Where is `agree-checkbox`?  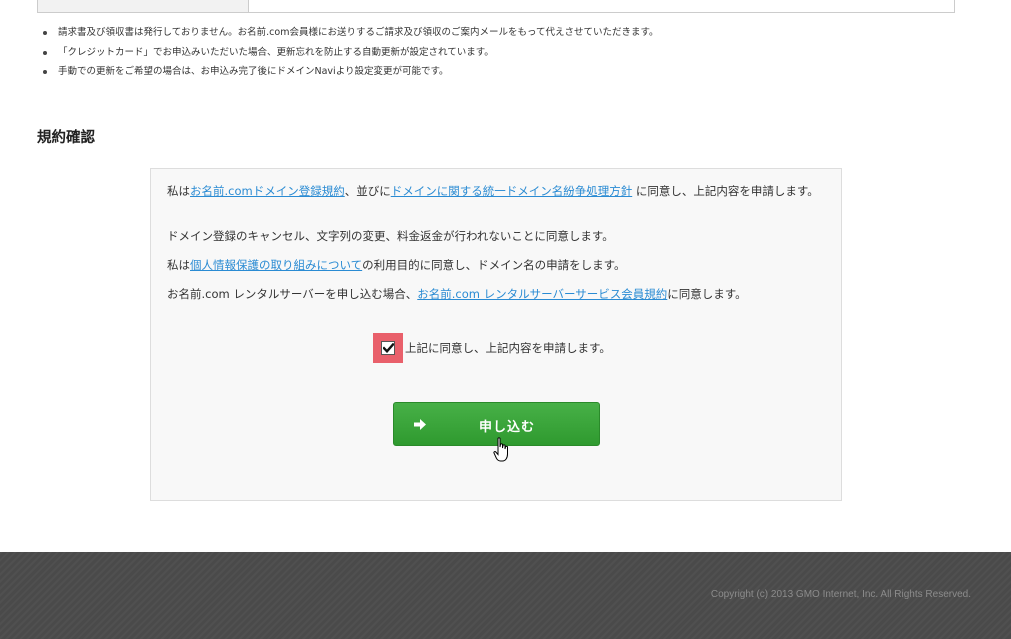 agree-checkbox is located at coordinates (388, 348).